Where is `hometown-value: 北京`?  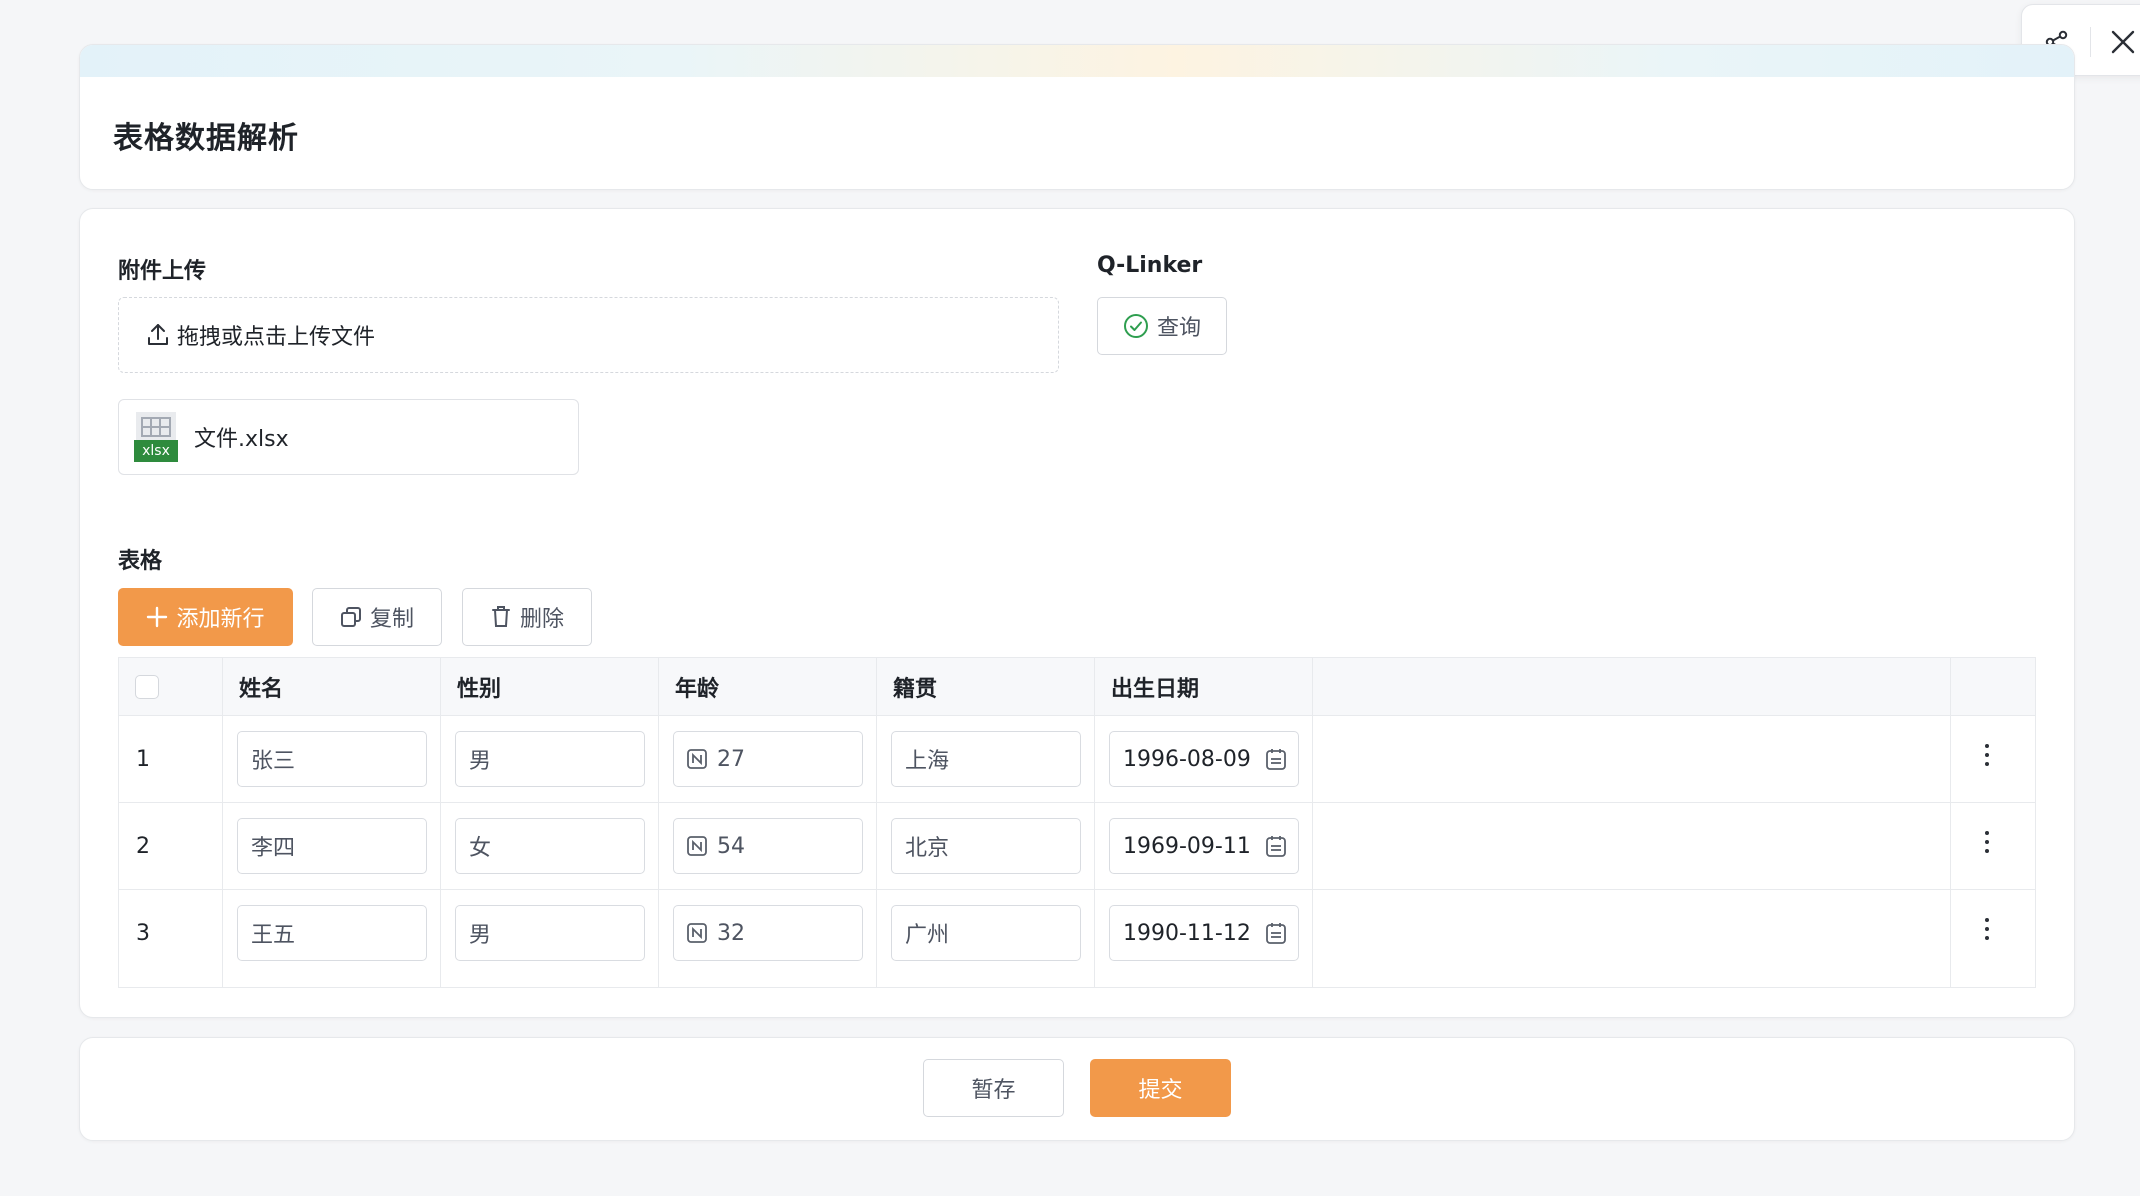 hometown-value: 北京 is located at coordinates (927, 848).